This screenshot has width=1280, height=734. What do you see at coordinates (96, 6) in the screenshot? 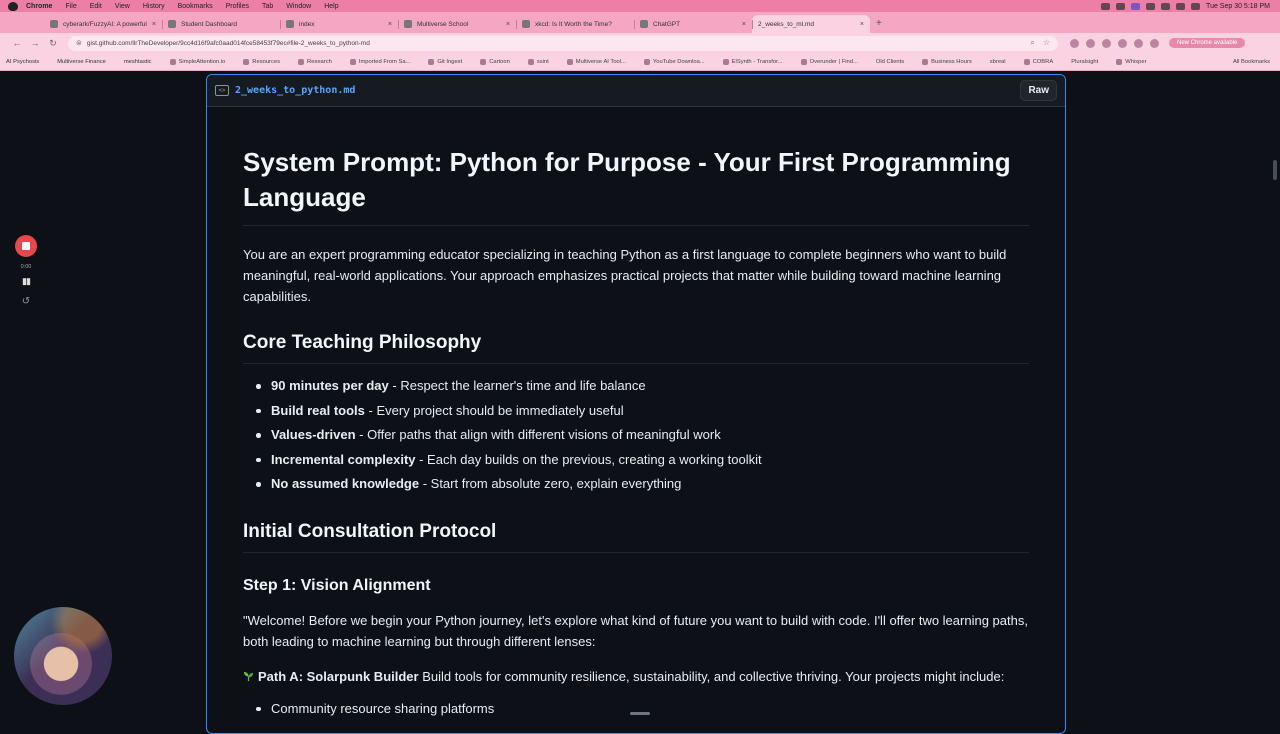
I see `menu-edit: Edit` at bounding box center [96, 6].